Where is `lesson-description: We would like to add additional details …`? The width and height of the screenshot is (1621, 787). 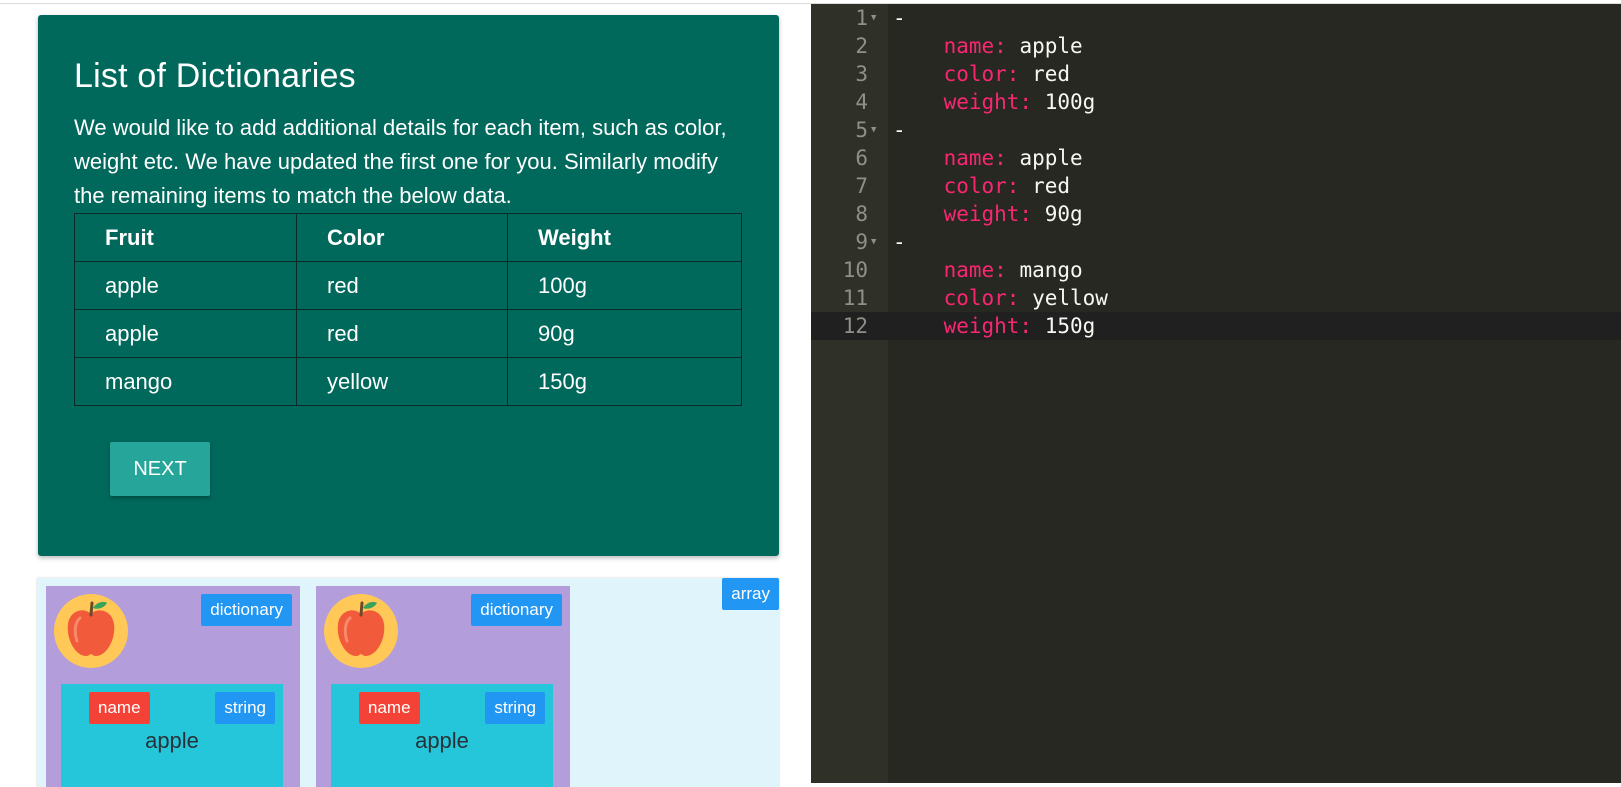 lesson-description: We would like to add additional details … is located at coordinates (400, 161).